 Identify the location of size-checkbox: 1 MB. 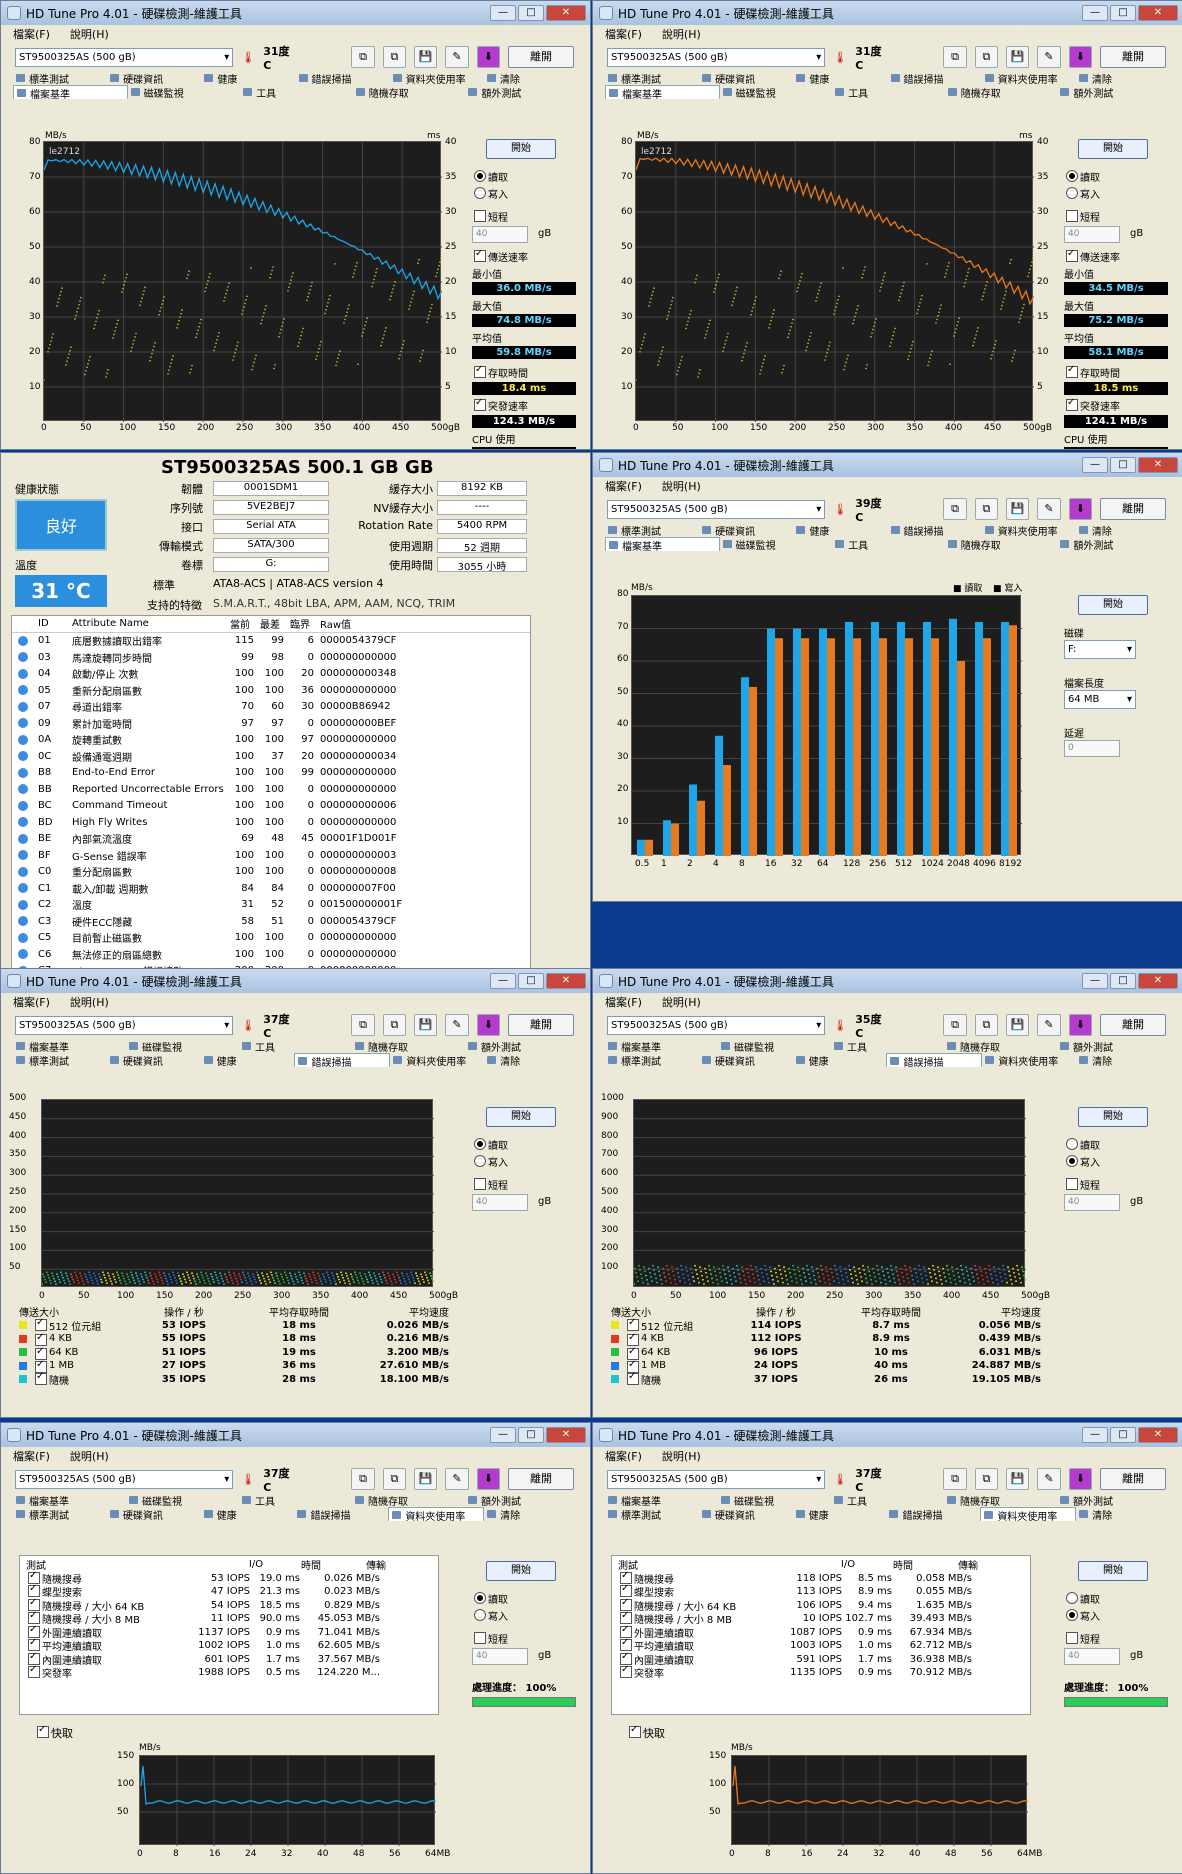
(81, 1366).